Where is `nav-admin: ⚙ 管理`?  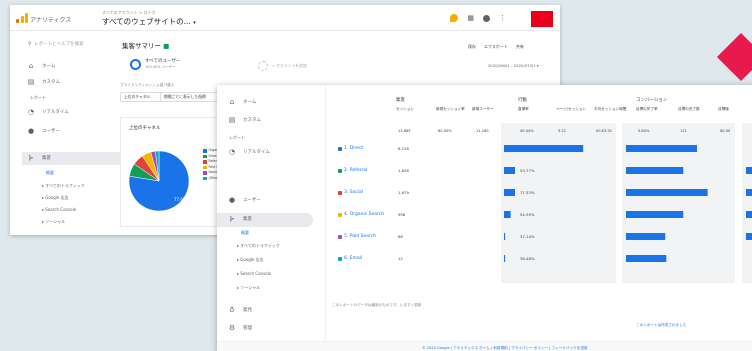 nav-admin: ⚙ 管理 is located at coordinates (240, 328).